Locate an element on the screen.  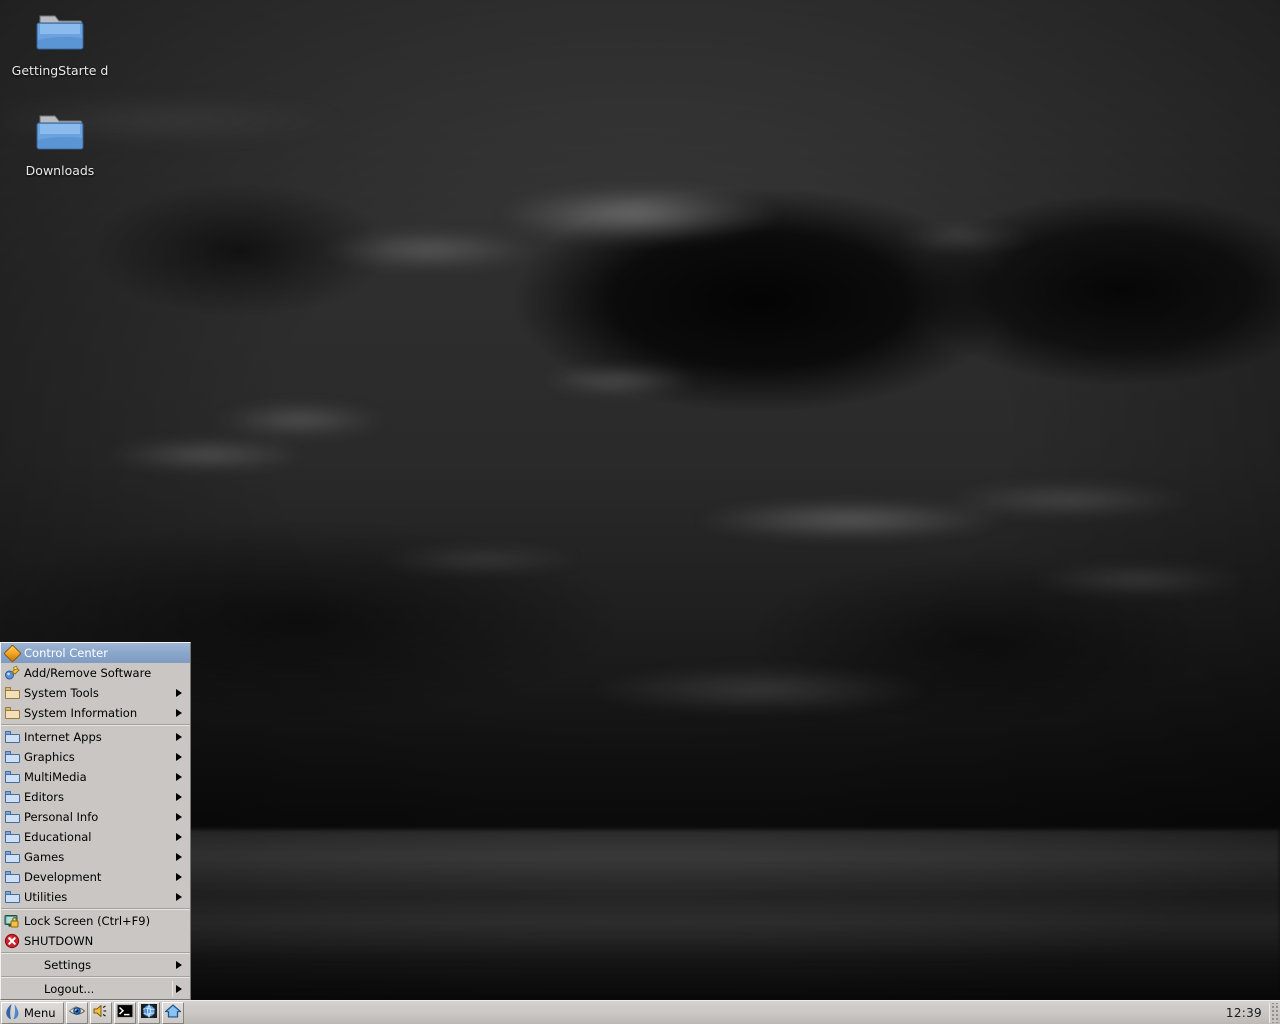
start-menu-button-label: Menu is located at coordinates (40, 1012).